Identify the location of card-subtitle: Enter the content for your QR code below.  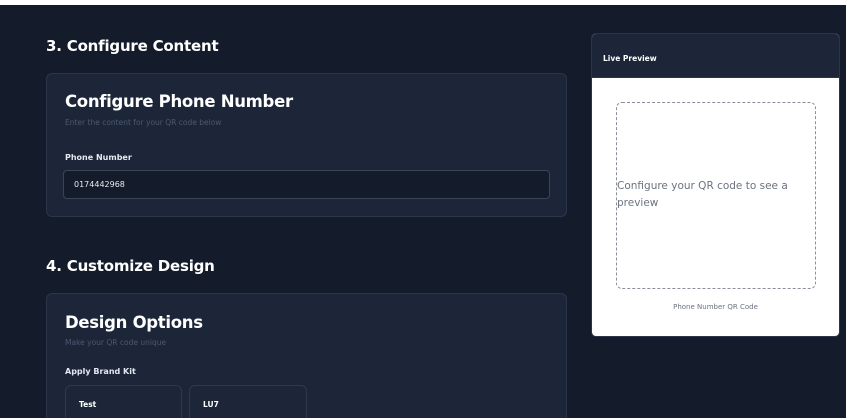
(143, 122).